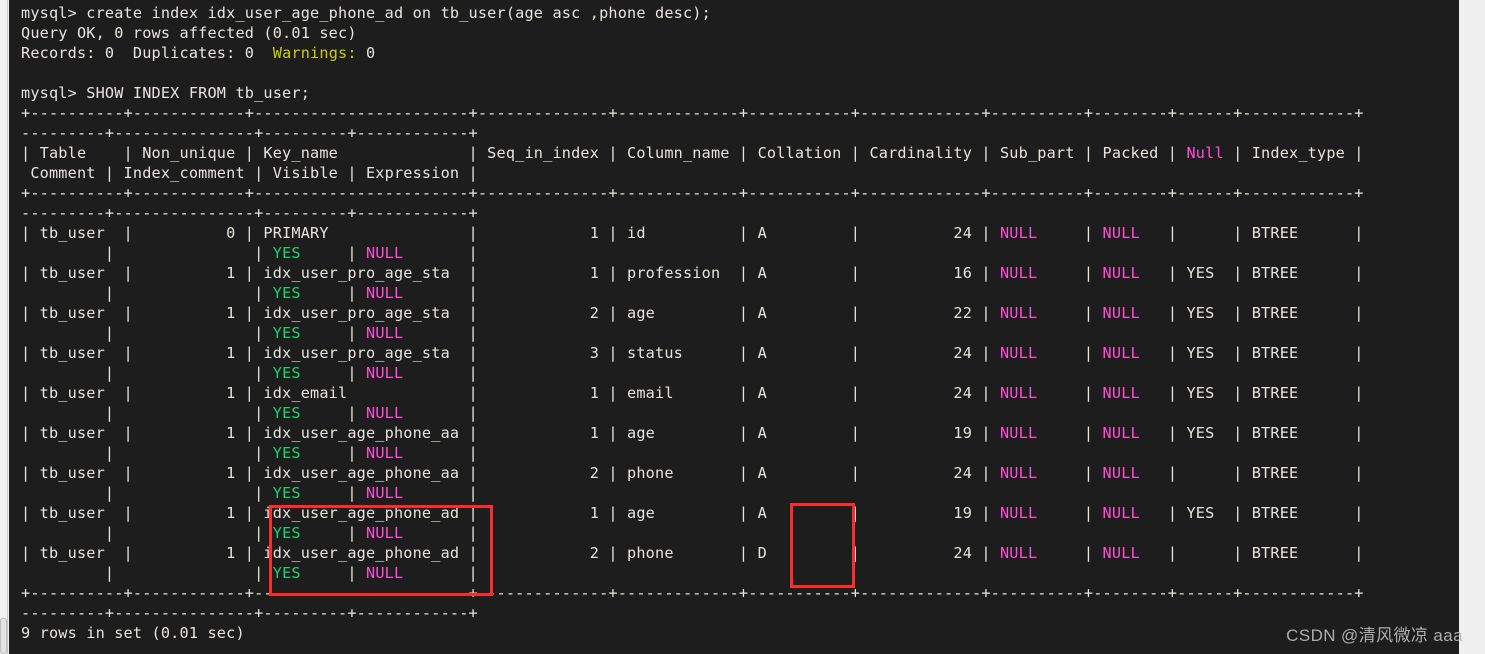 This screenshot has height=654, width=1485. I want to click on window-scrollbar-track, so click(1472, 327).